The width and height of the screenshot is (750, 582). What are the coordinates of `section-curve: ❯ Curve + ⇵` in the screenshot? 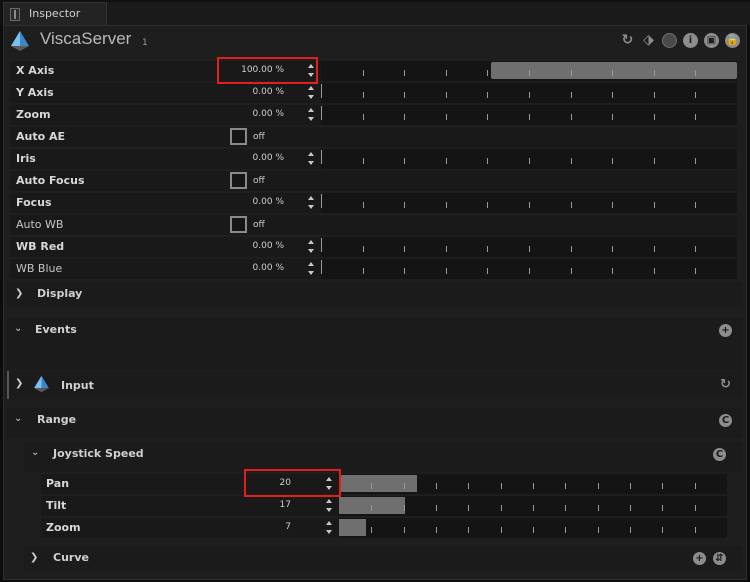 It's located at (383, 559).